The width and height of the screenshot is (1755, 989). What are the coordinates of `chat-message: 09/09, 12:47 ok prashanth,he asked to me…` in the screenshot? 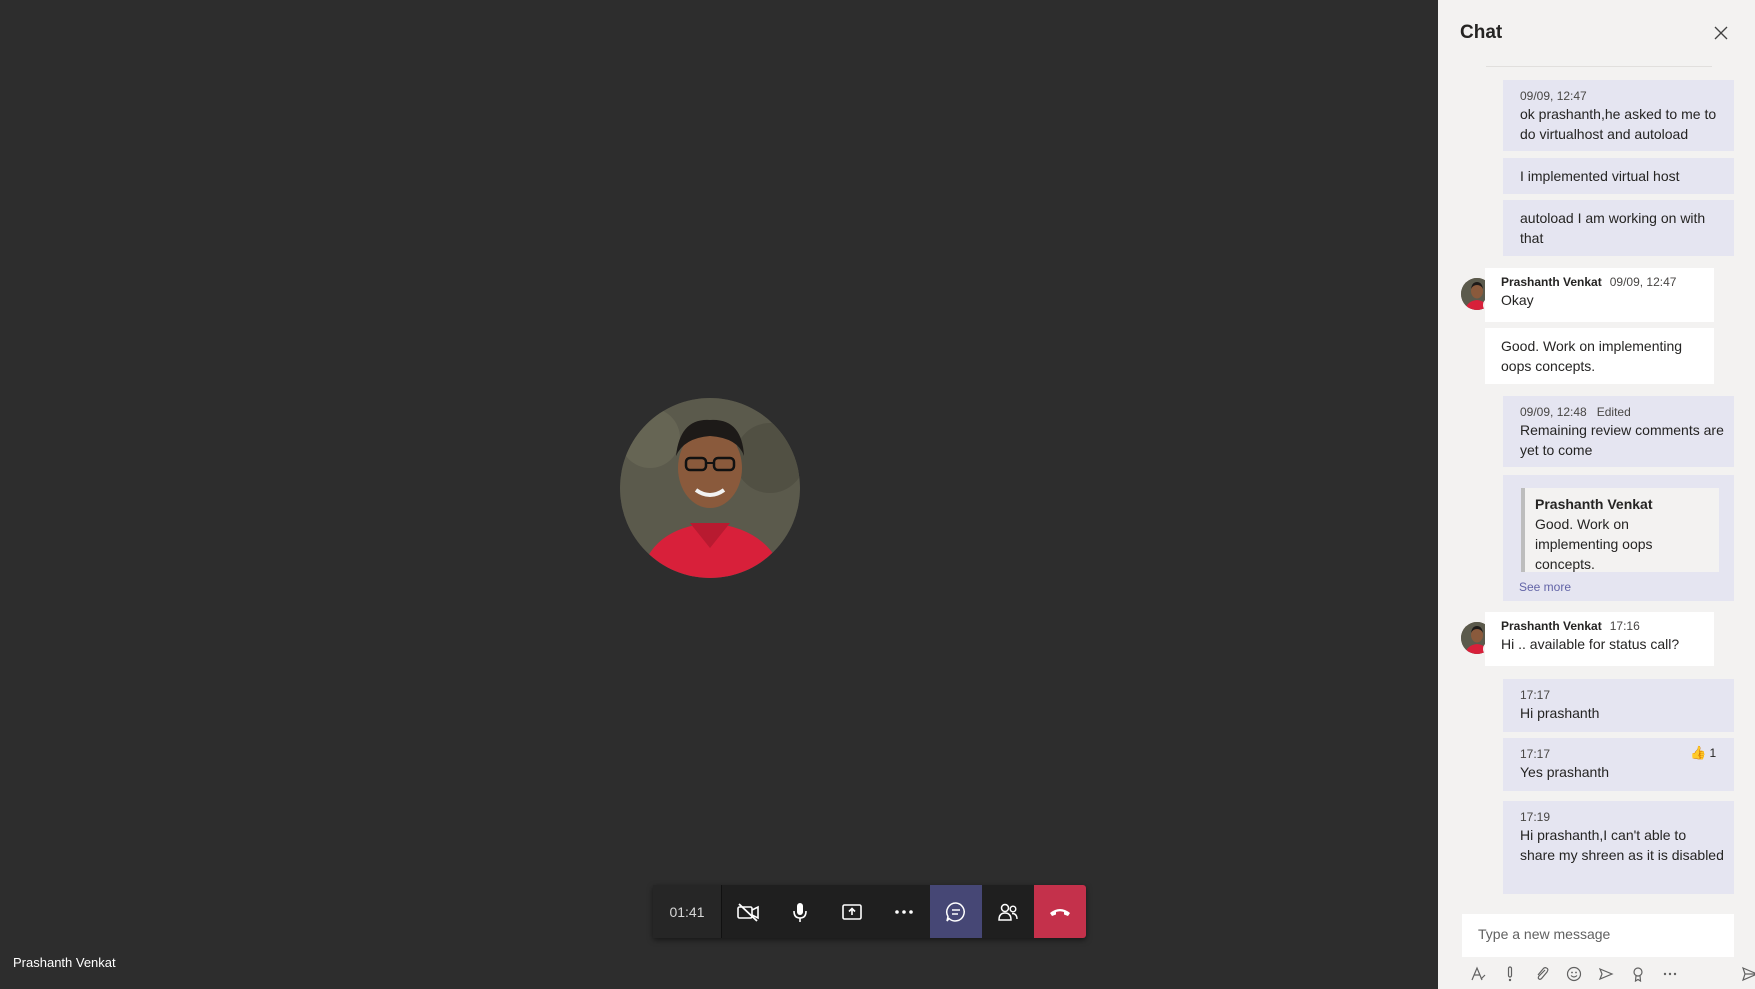 It's located at (1618, 115).